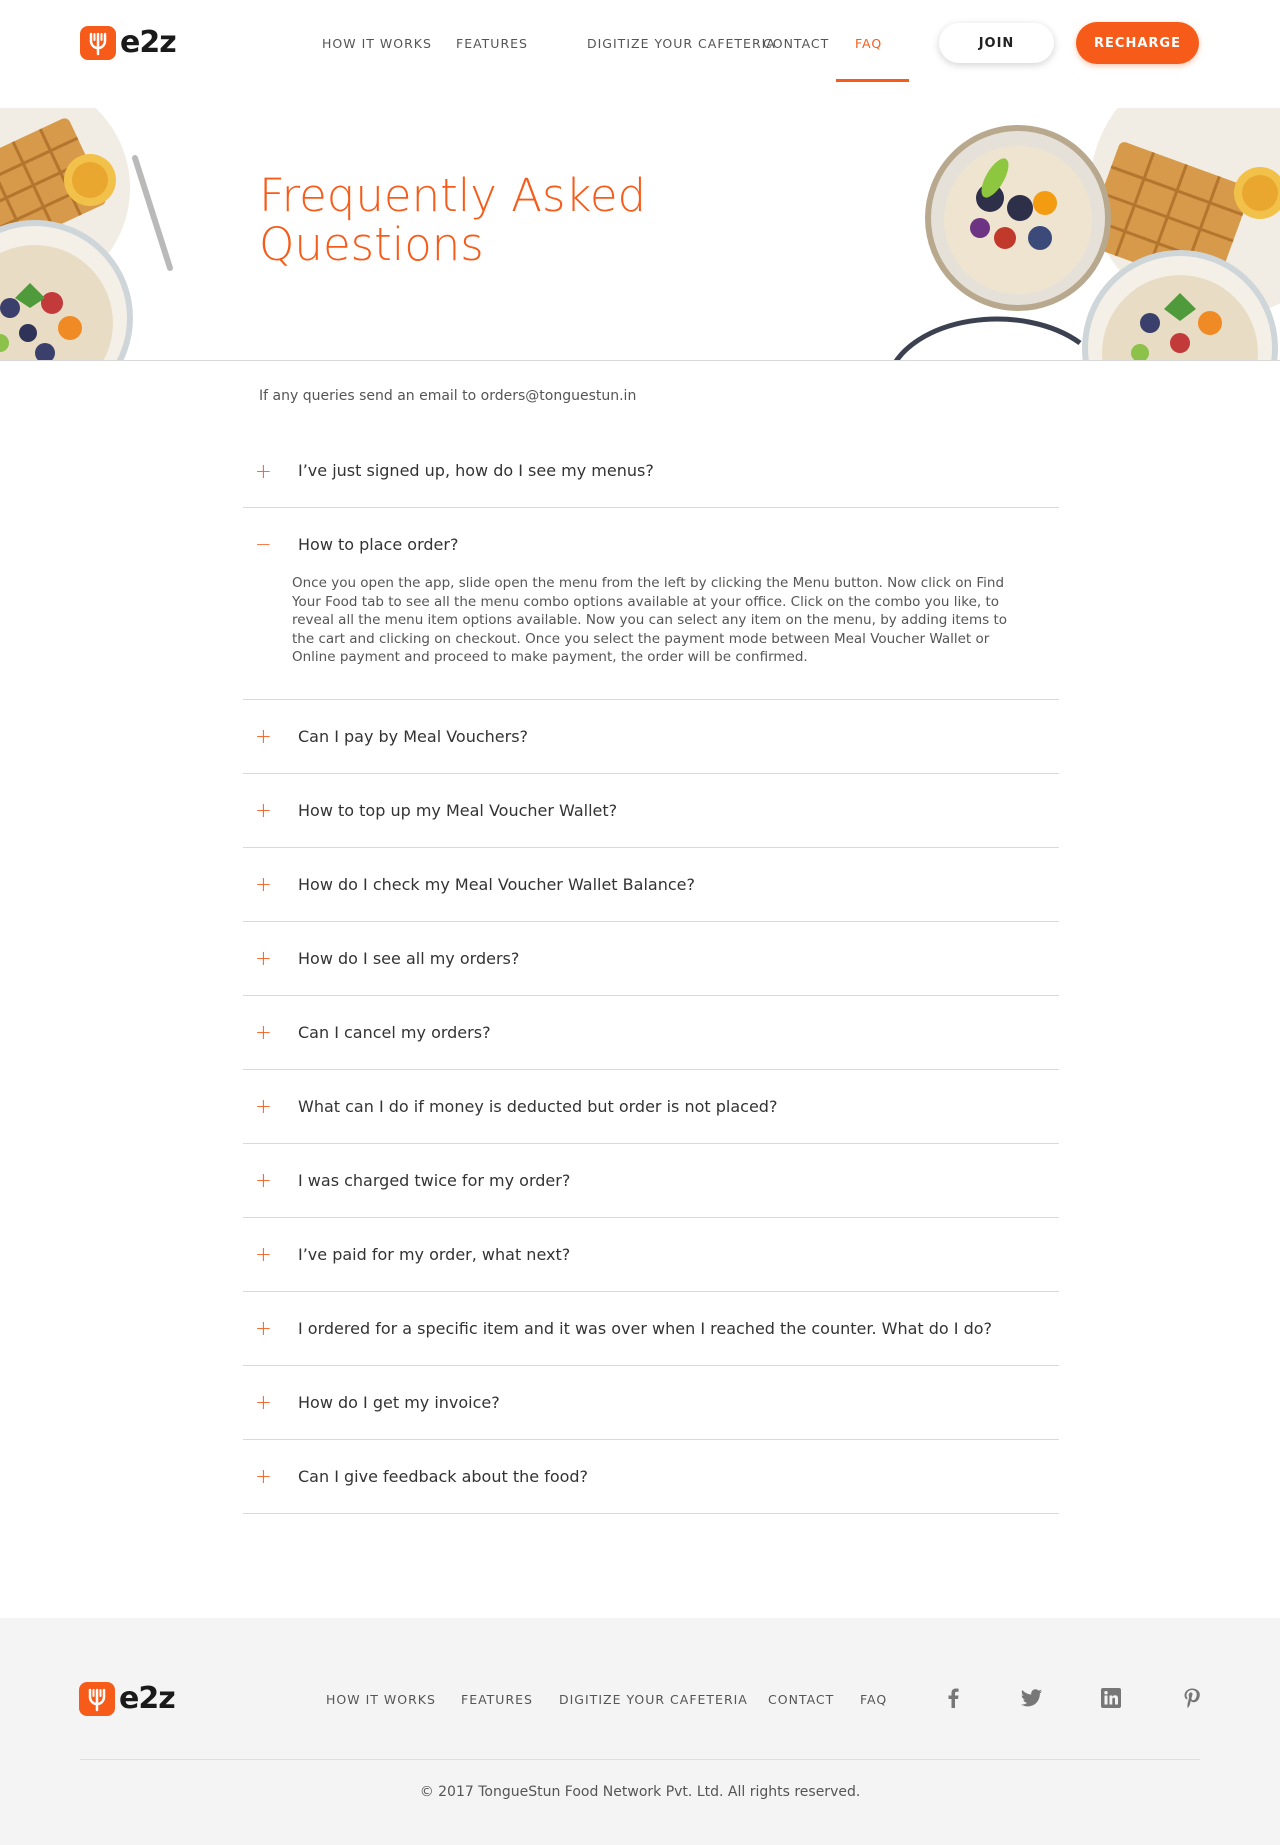  What do you see at coordinates (267, 544) in the screenshot?
I see `collapse-minus-icon: −` at bounding box center [267, 544].